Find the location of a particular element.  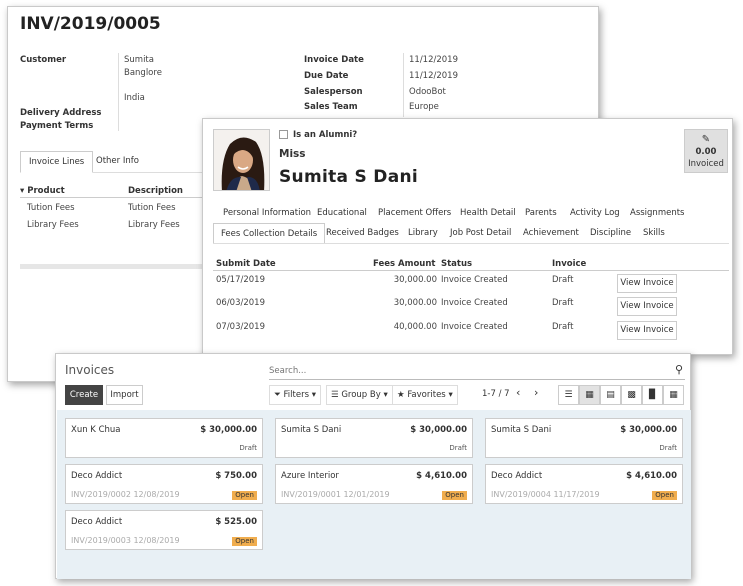

import-button: Import is located at coordinates (124, 395).